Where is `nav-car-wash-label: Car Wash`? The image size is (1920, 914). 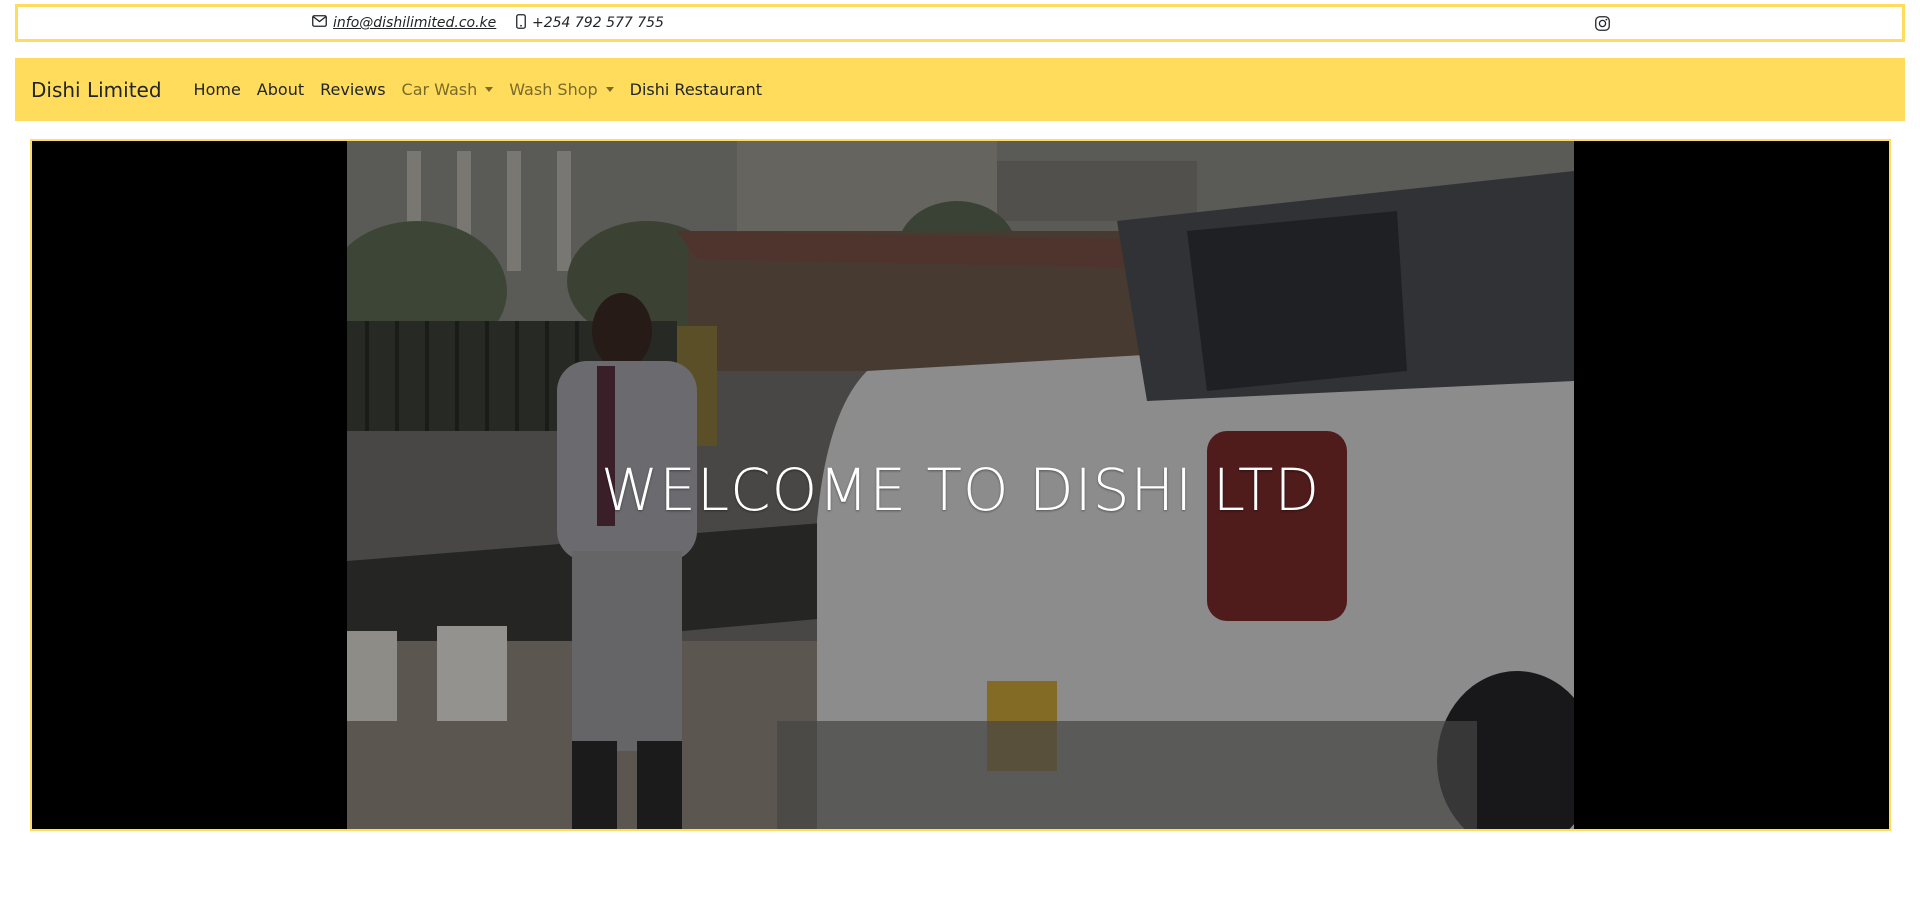
nav-car-wash-label: Car Wash is located at coordinates (439, 89).